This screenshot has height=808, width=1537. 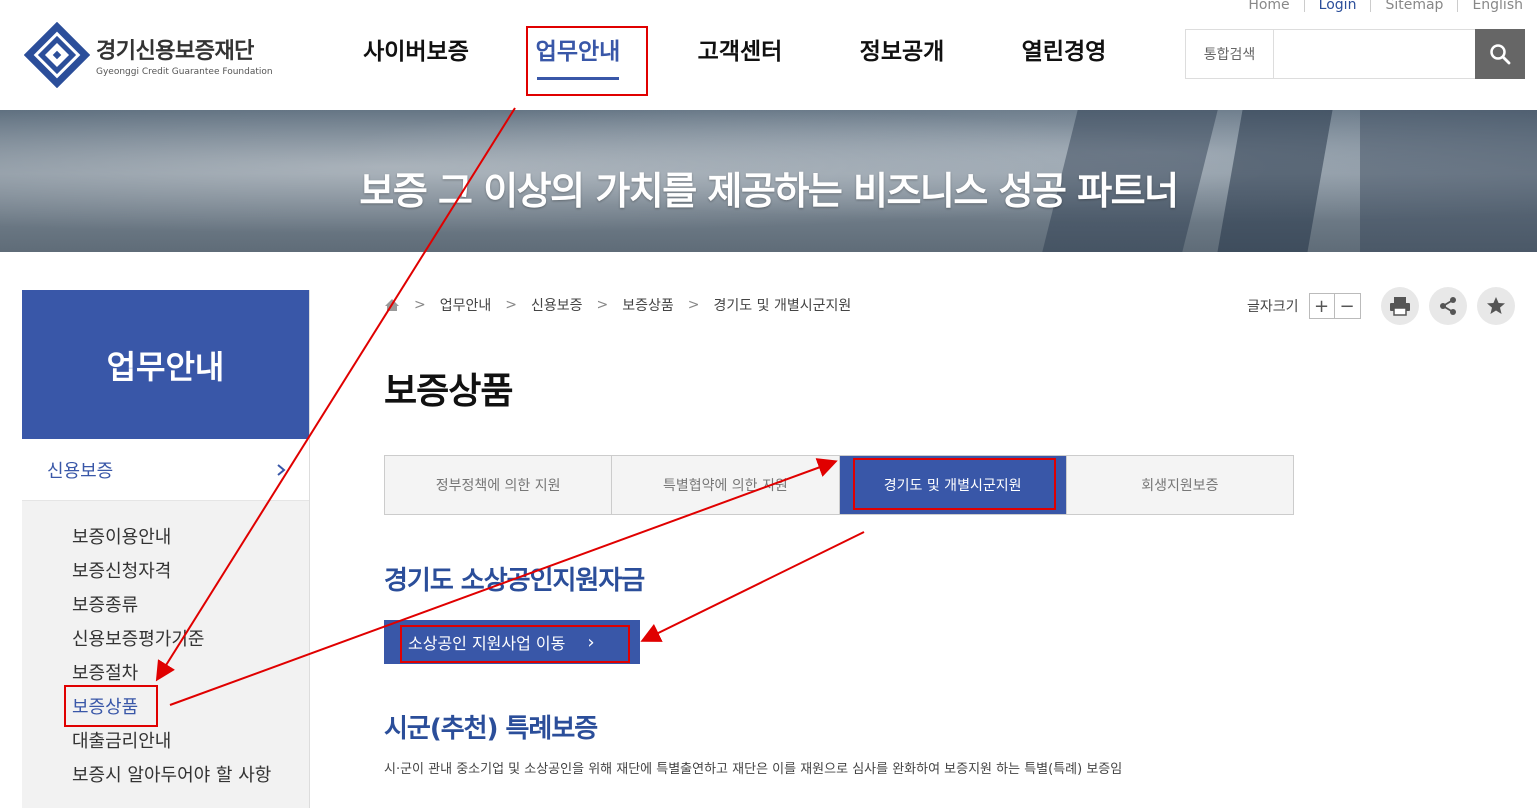 What do you see at coordinates (80, 471) in the screenshot?
I see `sidebar-category-label: 신용보증` at bounding box center [80, 471].